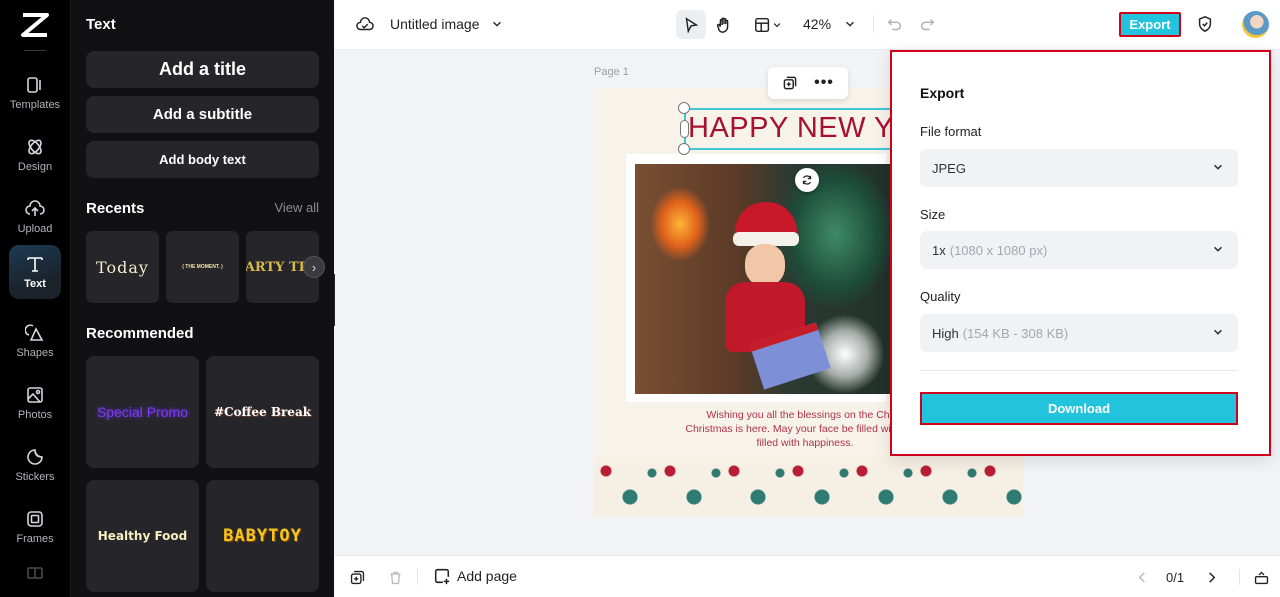  Describe the element at coordinates (395, 577) in the screenshot. I see `delete-page-button` at that location.